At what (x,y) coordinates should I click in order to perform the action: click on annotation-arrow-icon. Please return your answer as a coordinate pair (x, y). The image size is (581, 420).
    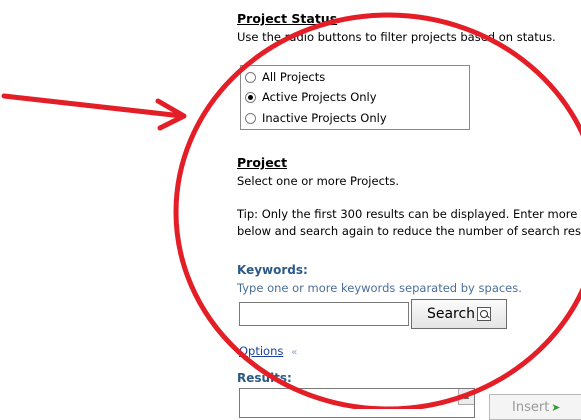
    Looking at the image, I should click on (94, 112).